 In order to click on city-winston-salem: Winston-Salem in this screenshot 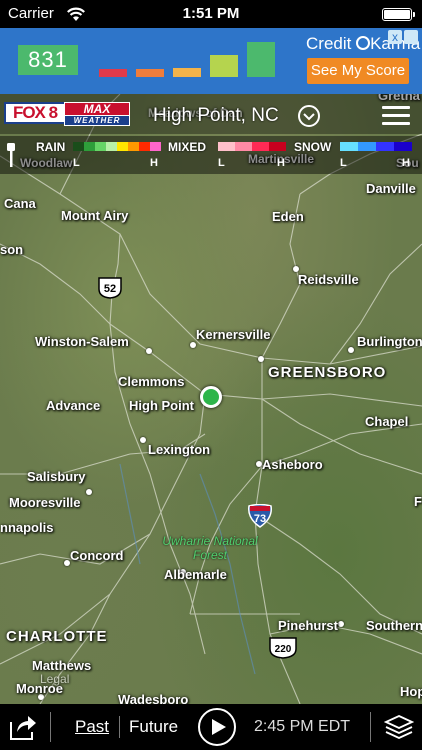, I will do `click(82, 341)`.